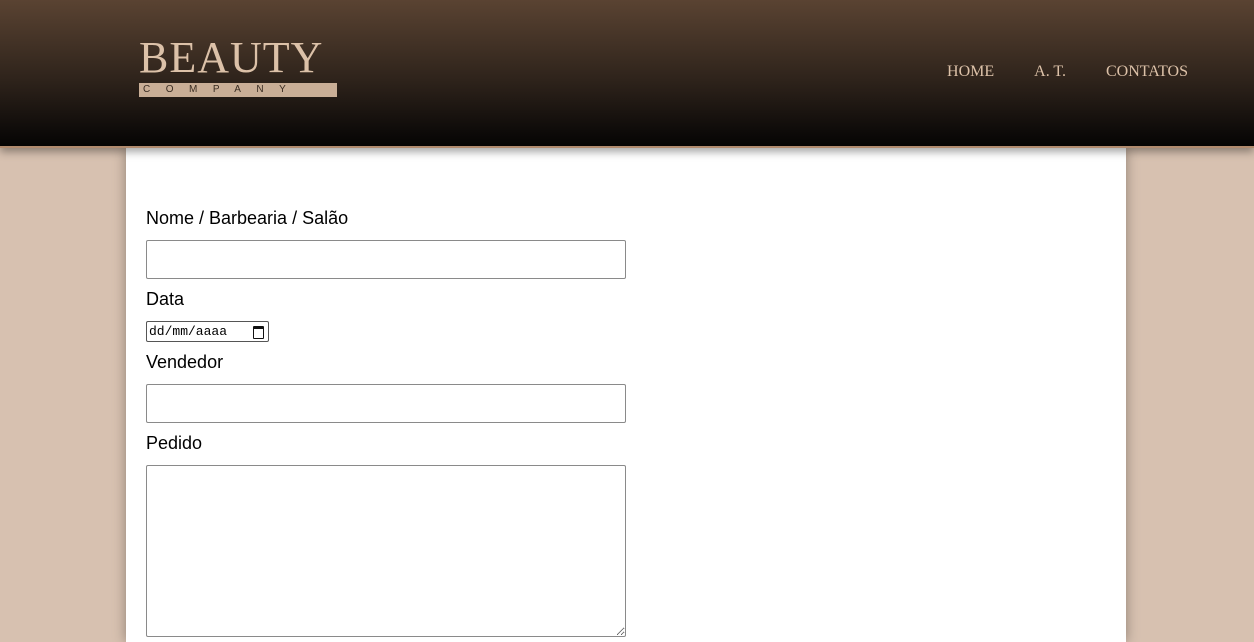 The image size is (1254, 642). I want to click on order-label: Pedido, so click(174, 443).